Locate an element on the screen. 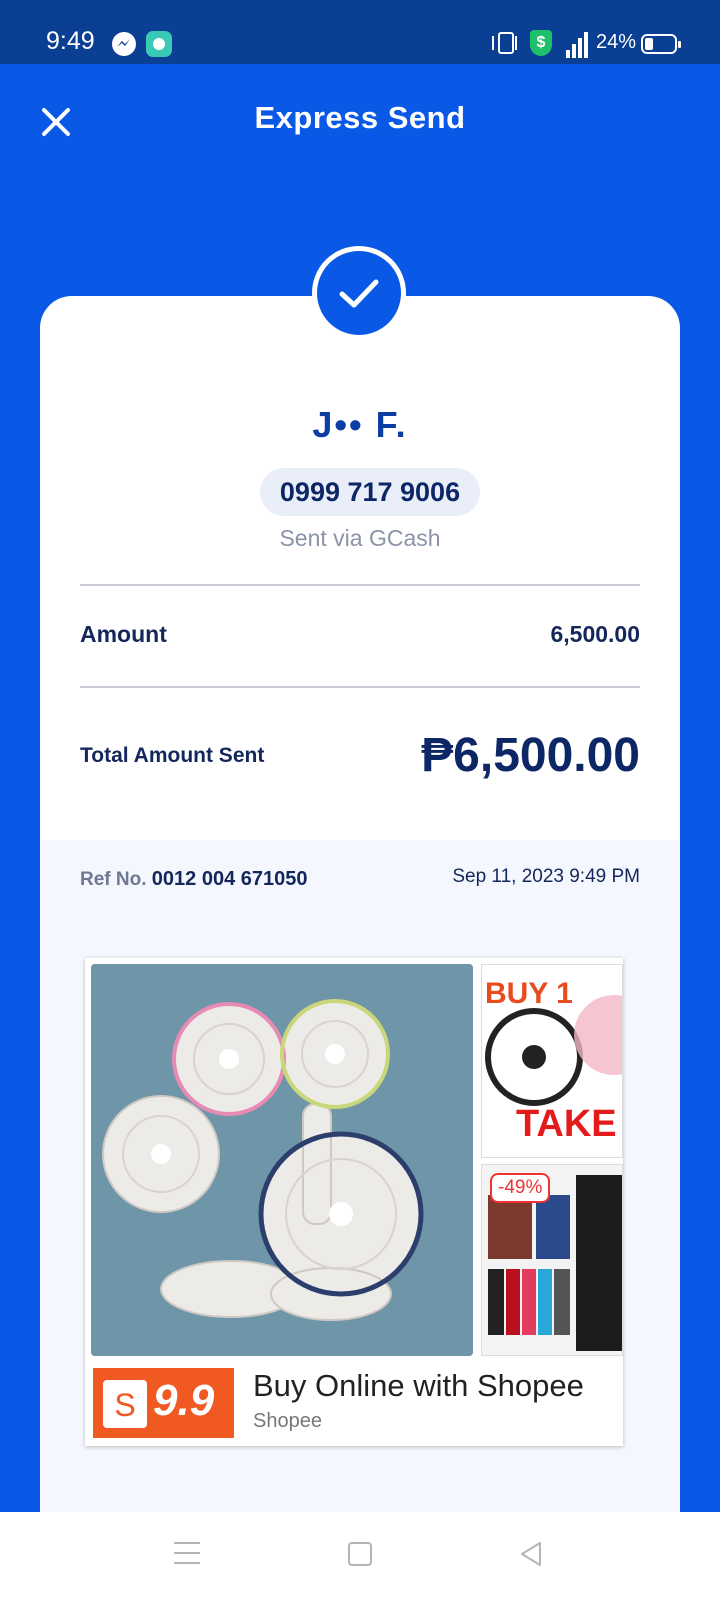 The image size is (720, 1600). success-check-icon is located at coordinates (359, 293).